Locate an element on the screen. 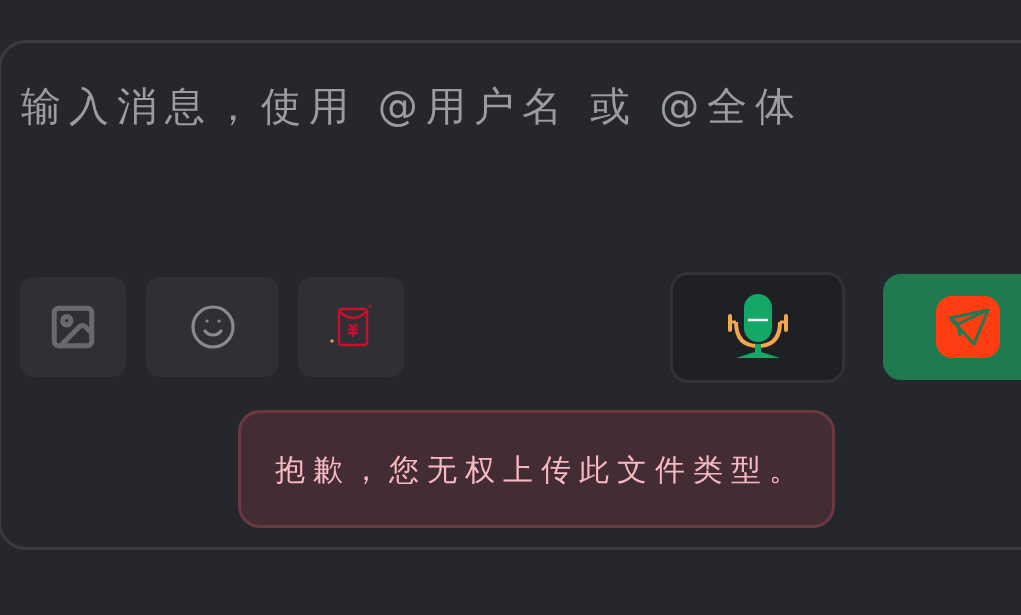  money-envelope-button is located at coordinates (351, 327).